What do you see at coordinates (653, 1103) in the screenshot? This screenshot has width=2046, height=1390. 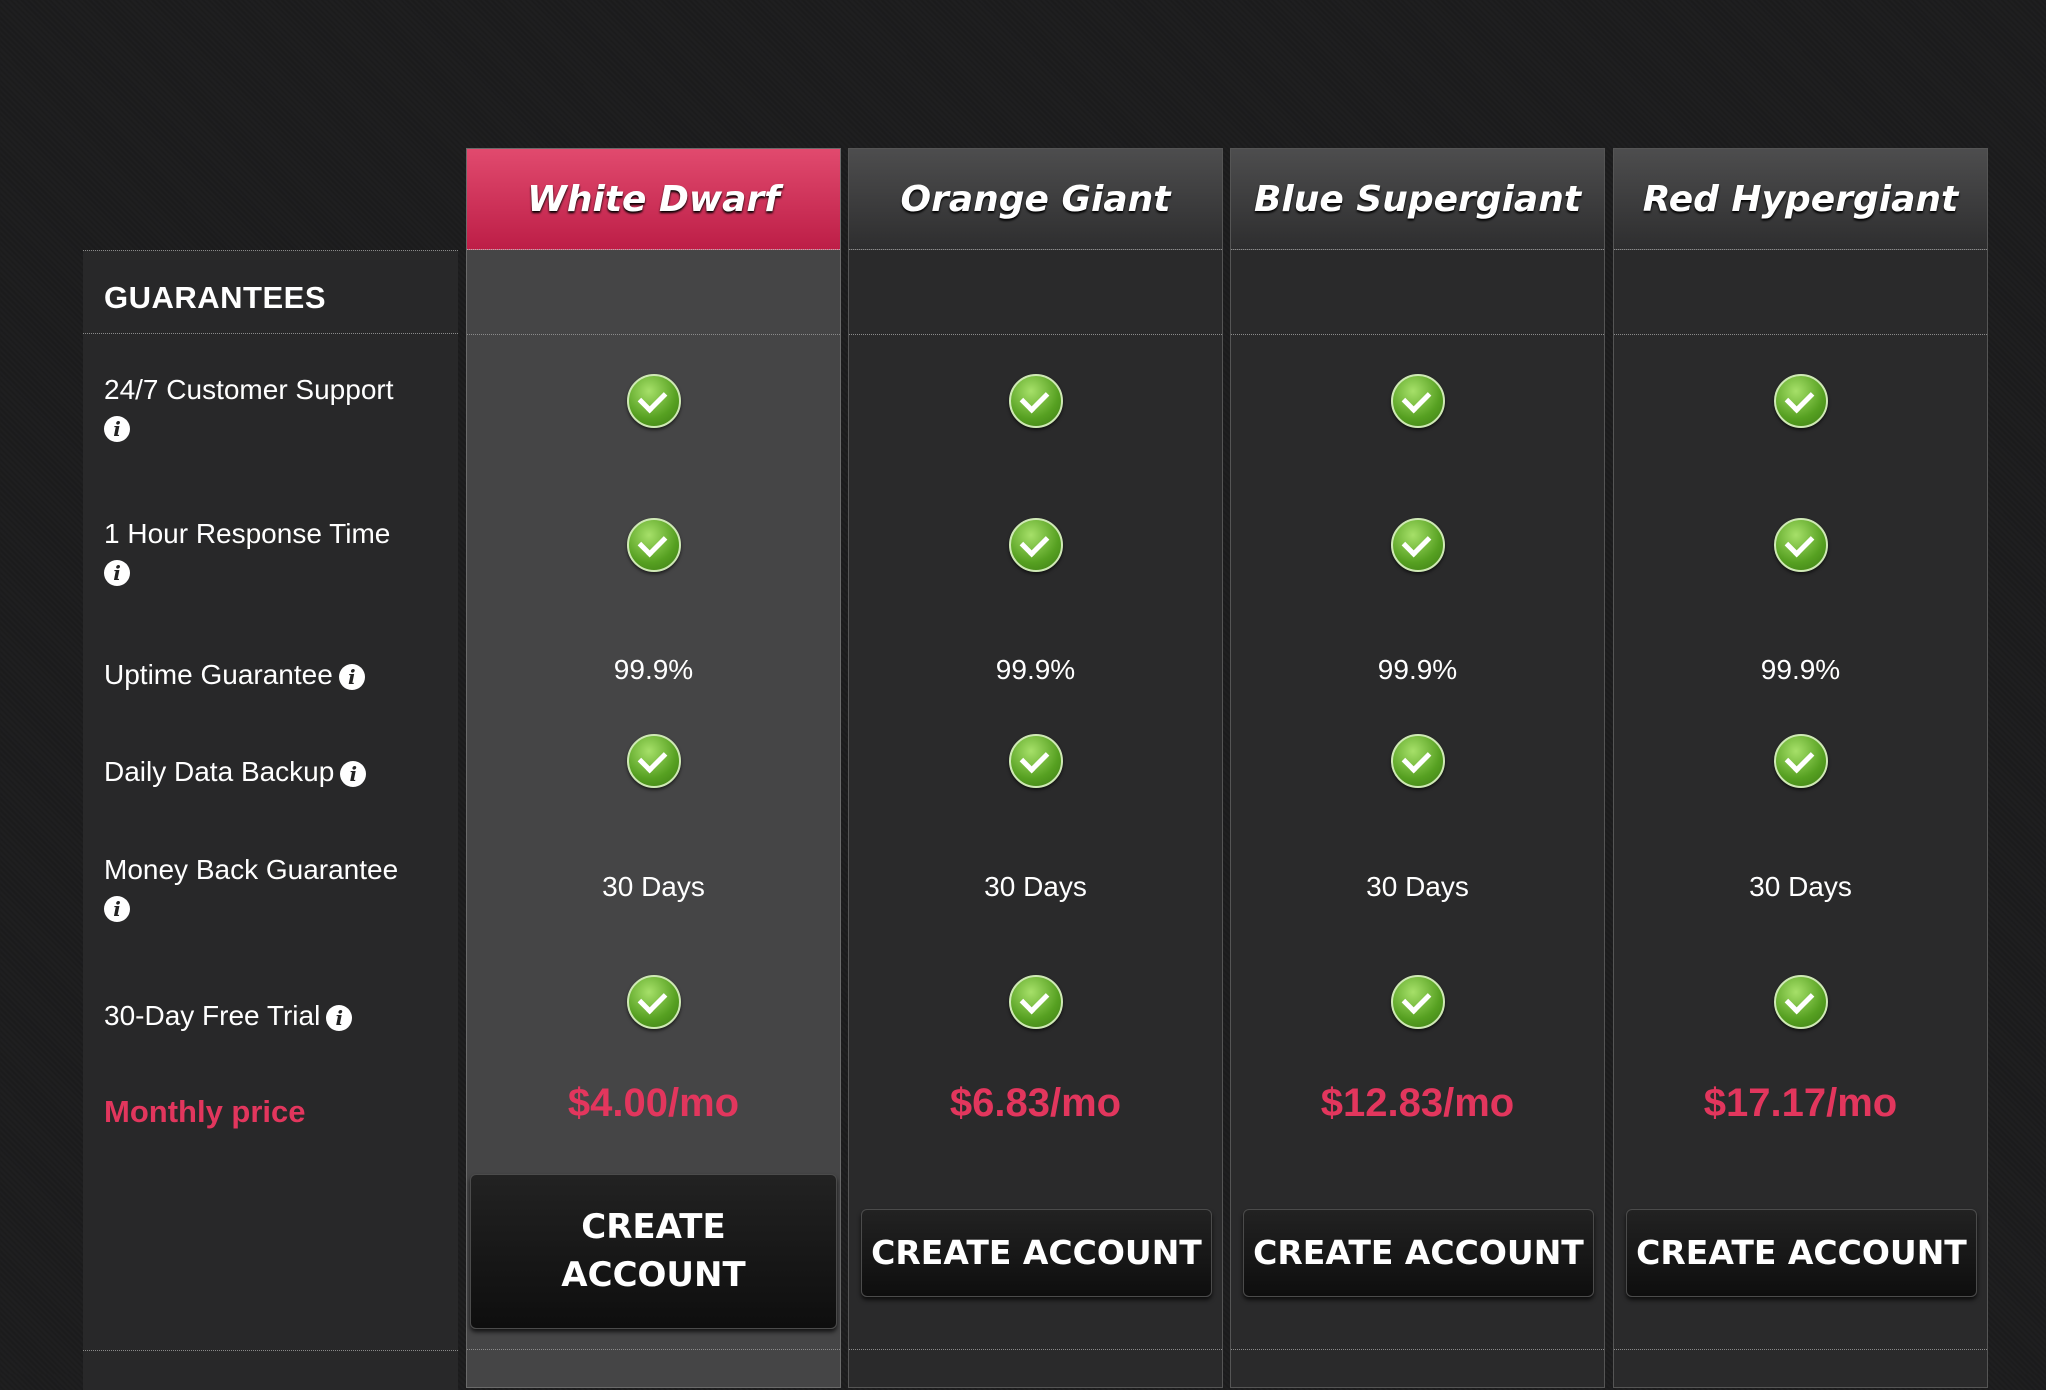 I see `plan-price: $4.00/mo` at bounding box center [653, 1103].